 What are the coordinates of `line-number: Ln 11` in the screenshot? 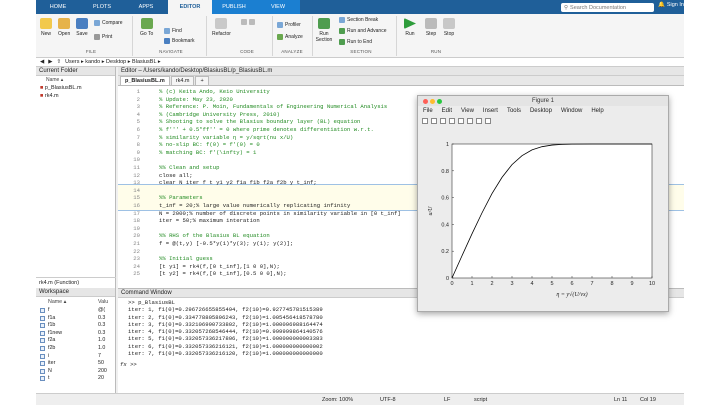 It's located at (621, 400).